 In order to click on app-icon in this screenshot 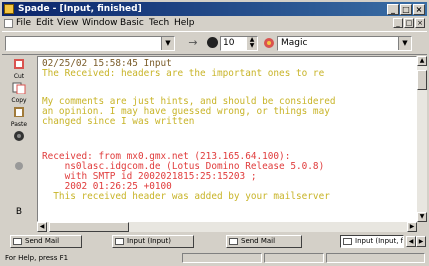, I will do `click(9, 9)`.